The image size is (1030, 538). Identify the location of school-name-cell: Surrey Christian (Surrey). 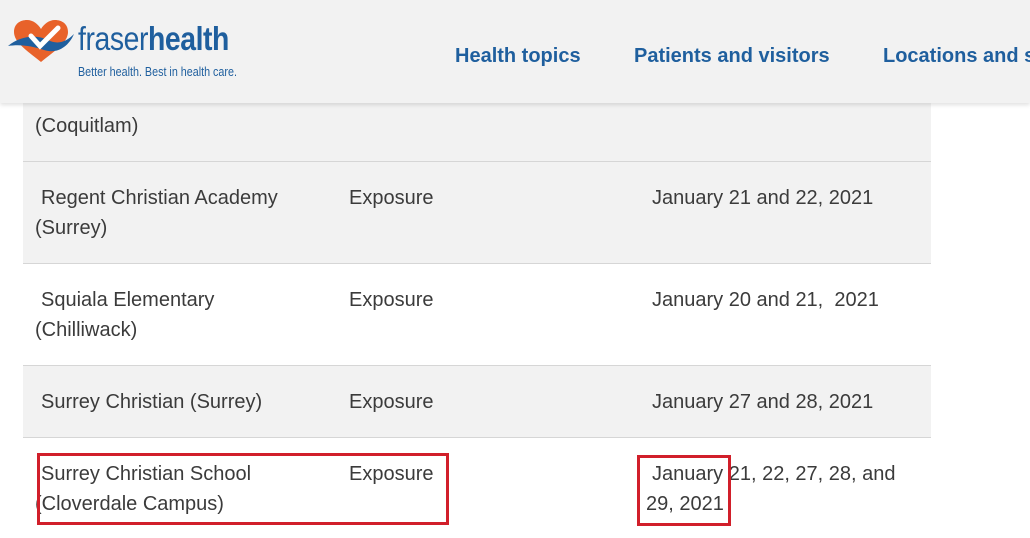
(152, 402).